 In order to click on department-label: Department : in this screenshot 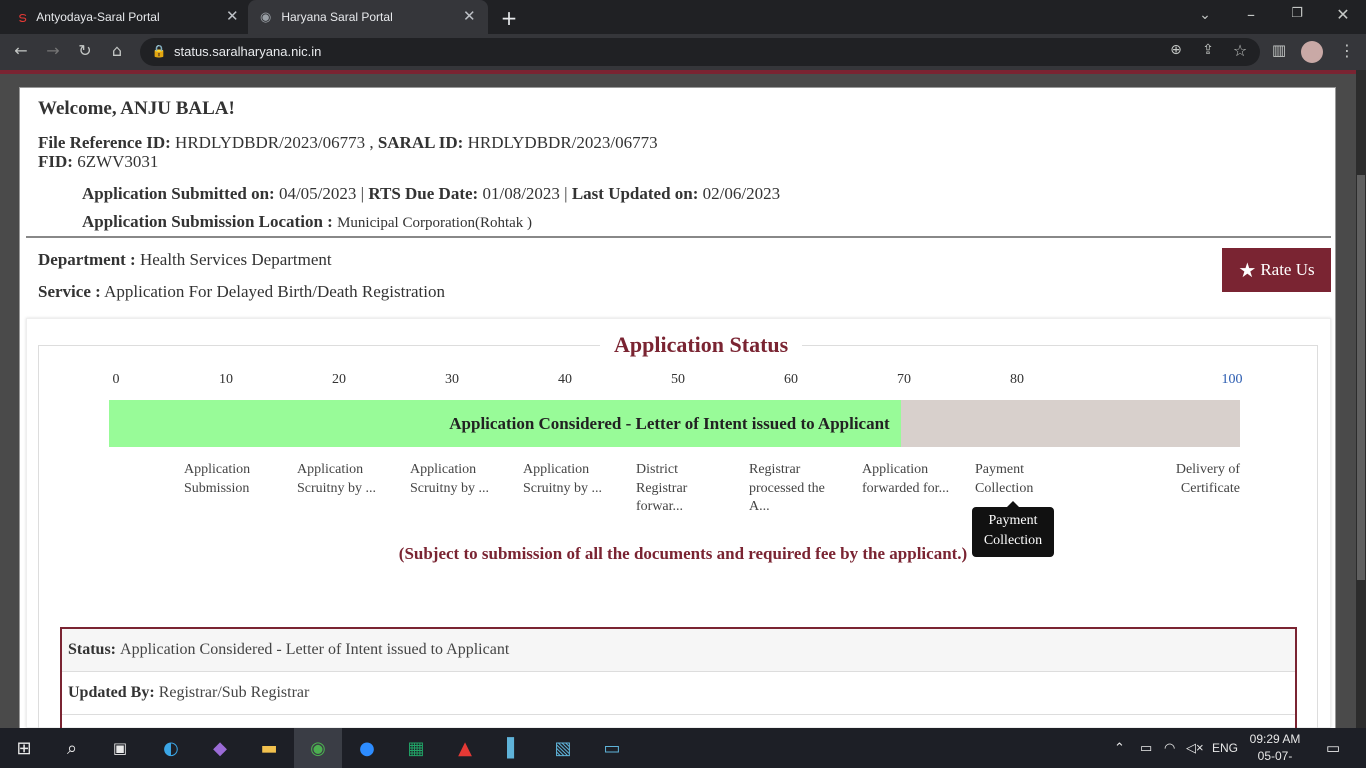, I will do `click(87, 259)`.